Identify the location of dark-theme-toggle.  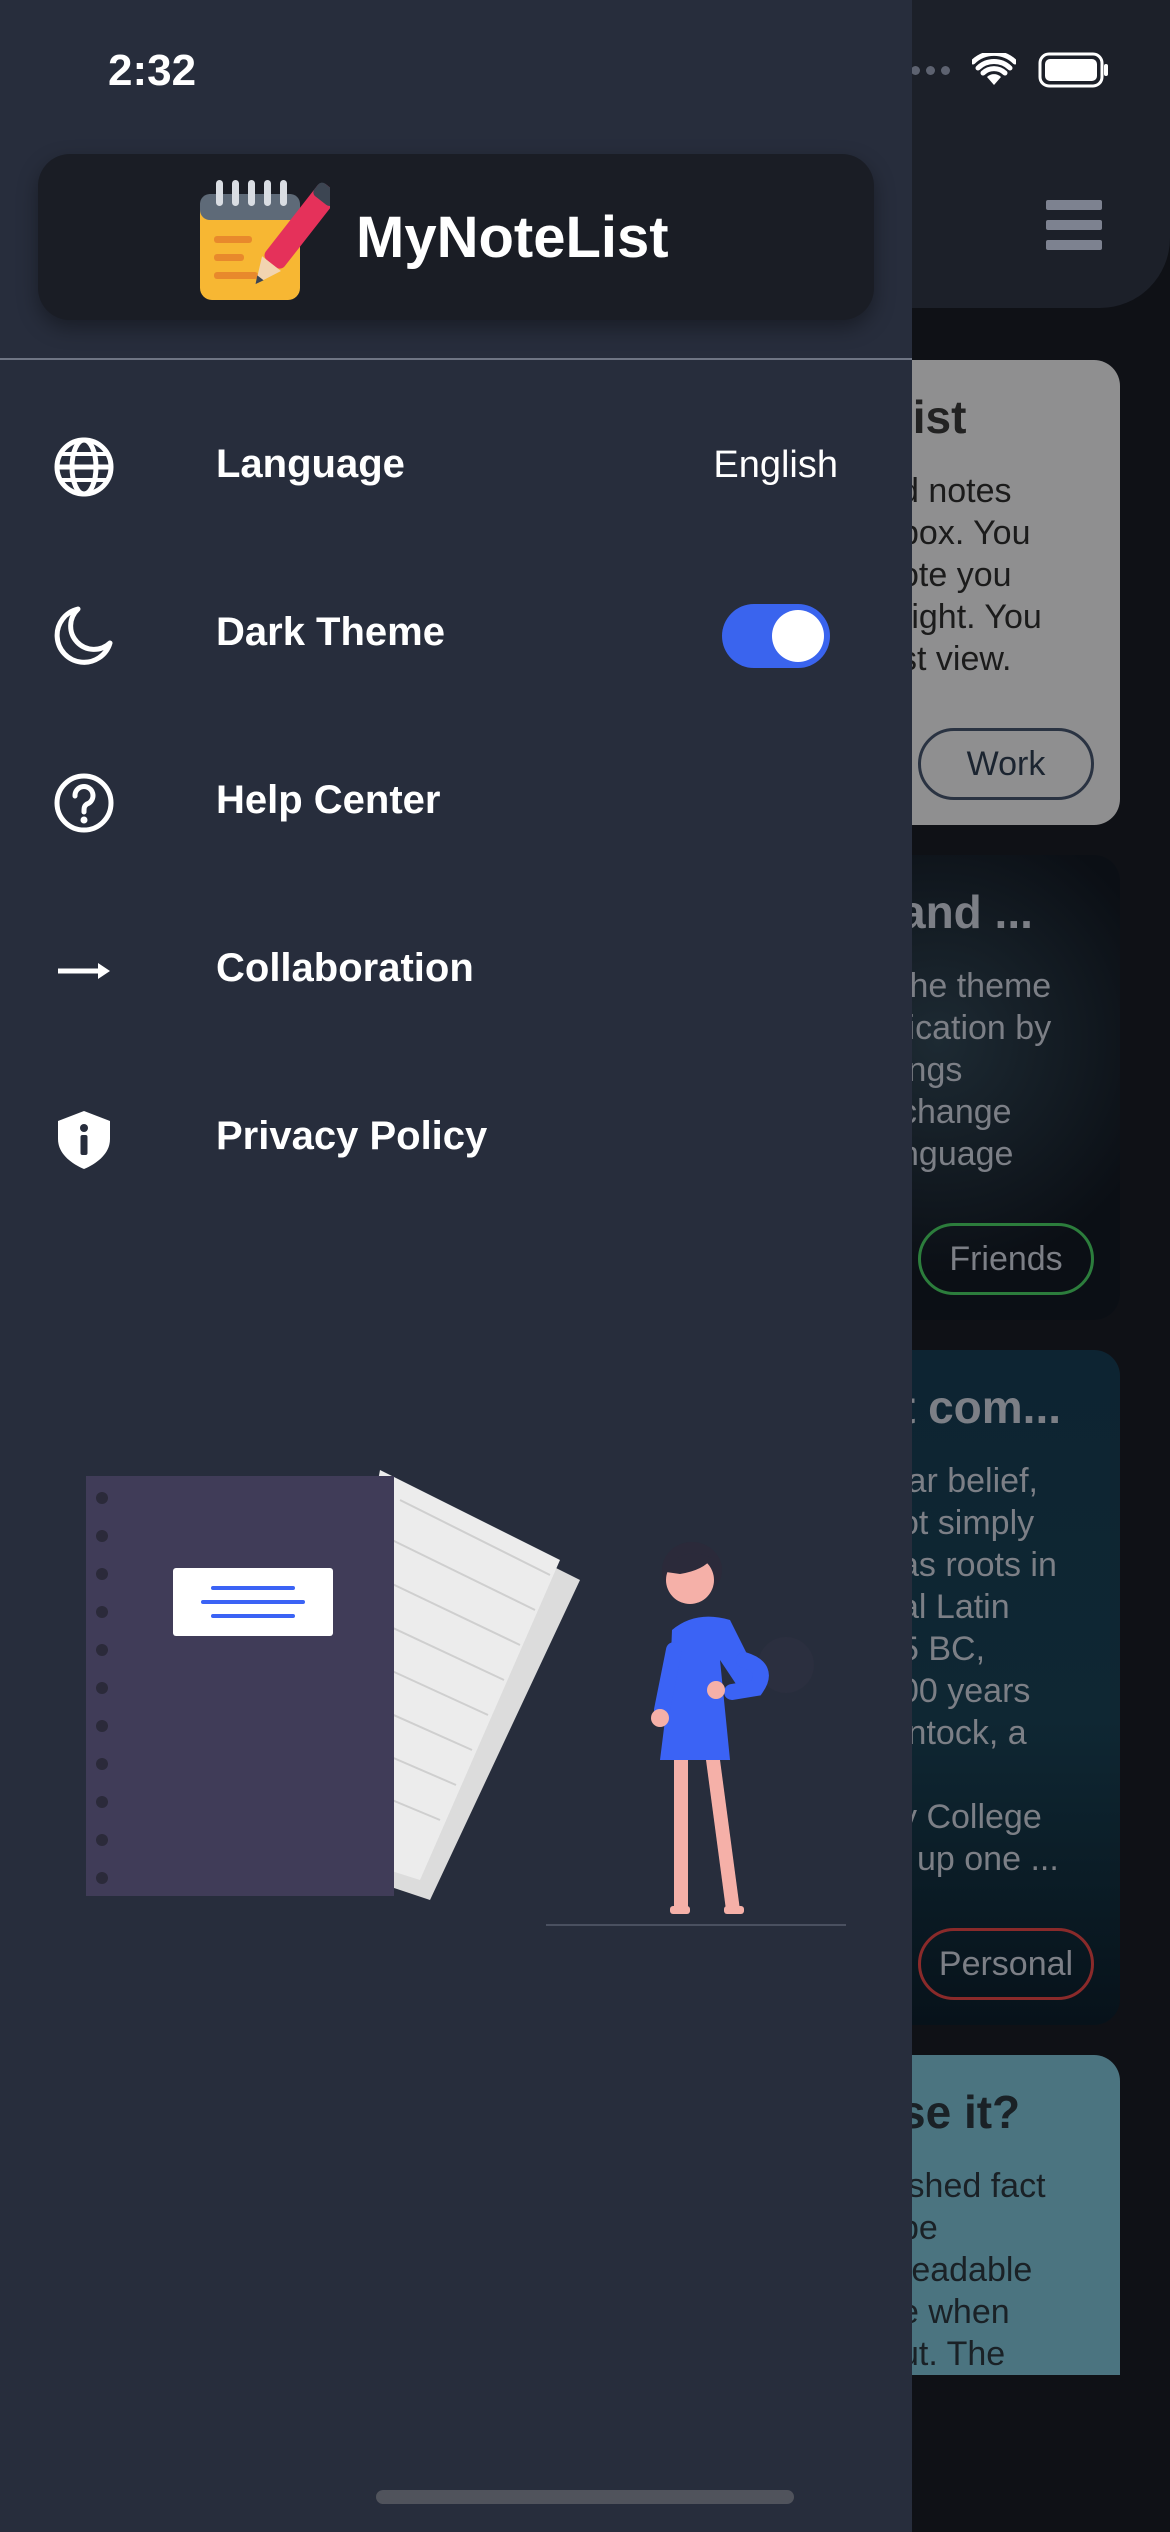
(776, 636).